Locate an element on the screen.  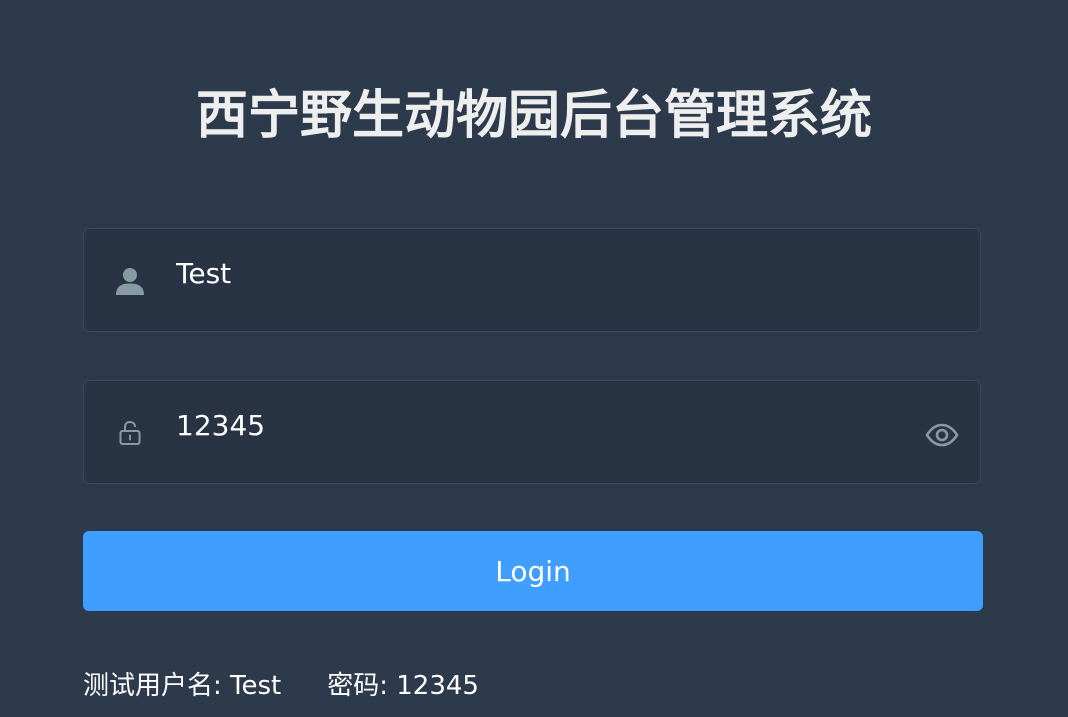
test-username-tip: 测试用户名: Test is located at coordinates (182, 686).